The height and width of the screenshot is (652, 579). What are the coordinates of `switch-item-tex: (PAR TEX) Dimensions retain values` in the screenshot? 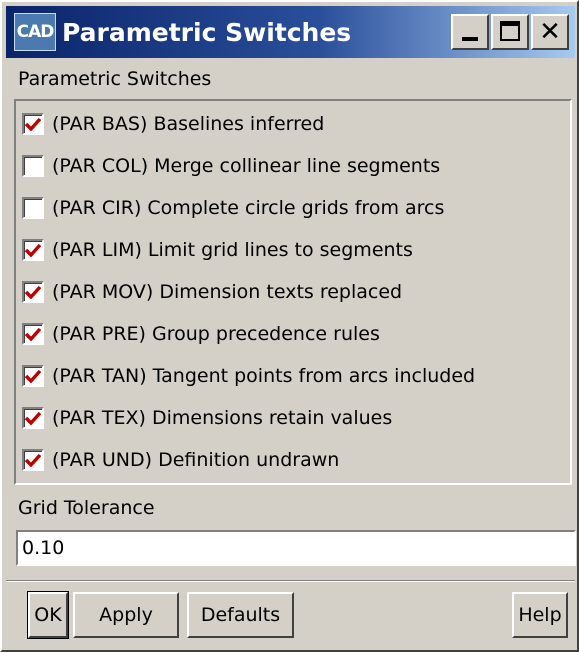 It's located at (207, 418).